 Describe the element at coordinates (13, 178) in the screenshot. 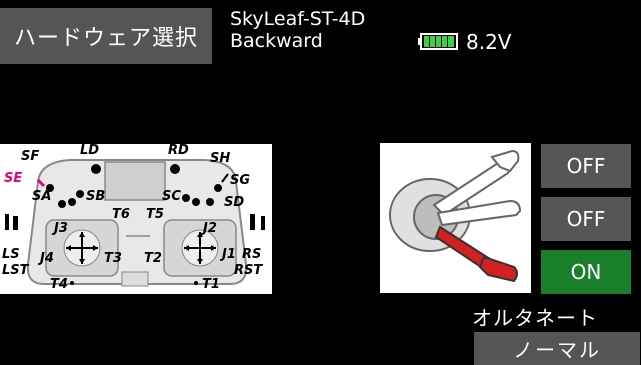

I see `label-se: SE` at that location.